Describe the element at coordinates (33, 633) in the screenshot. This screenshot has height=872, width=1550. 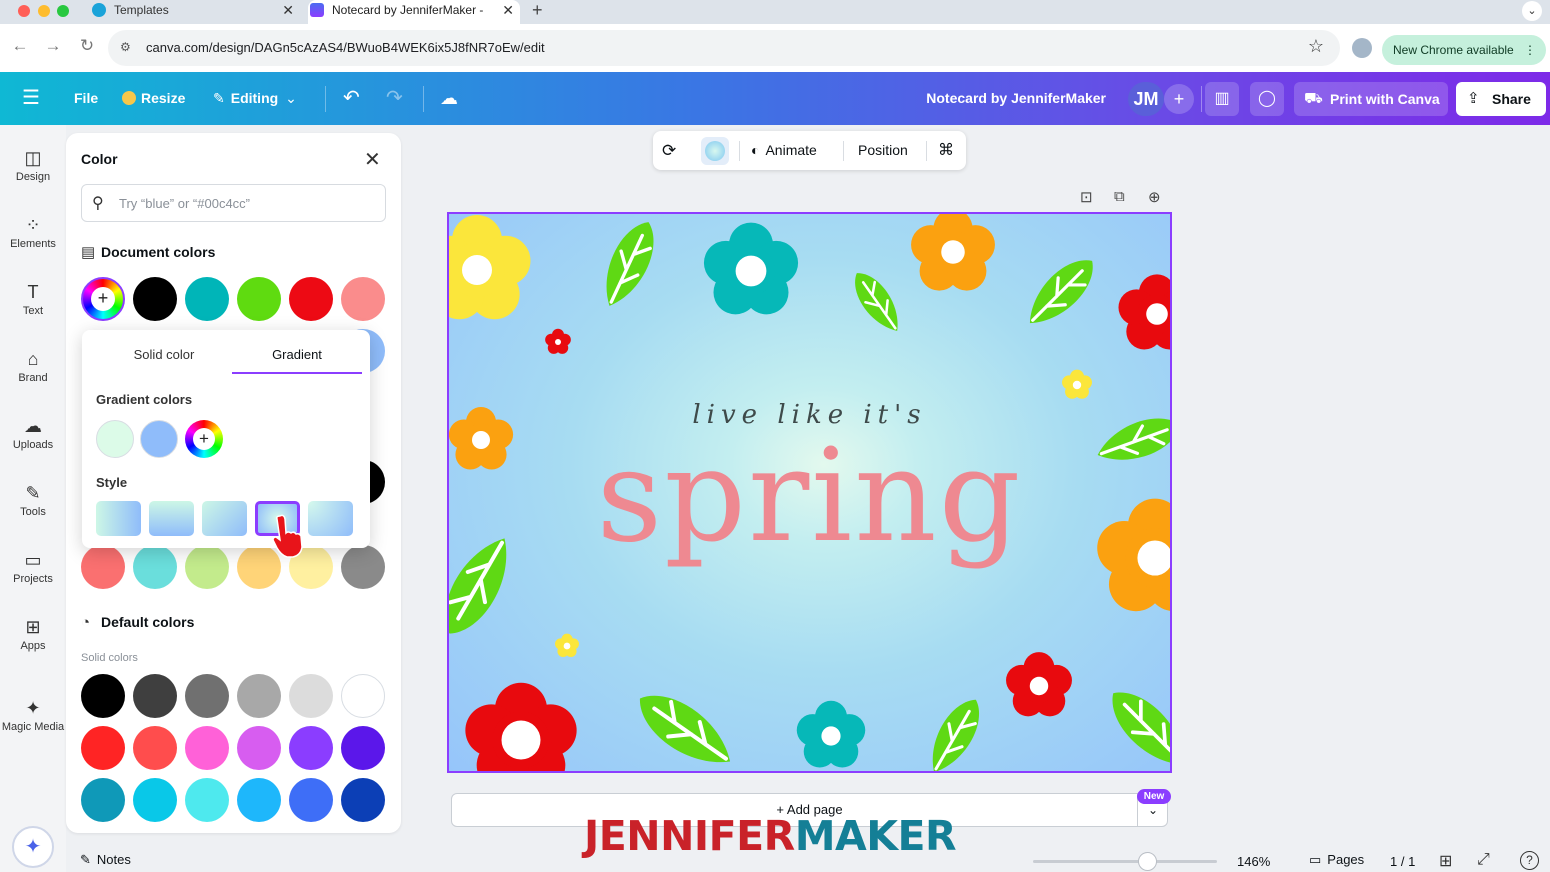
I see `rail-item-apps: ⊞ Apps` at that location.